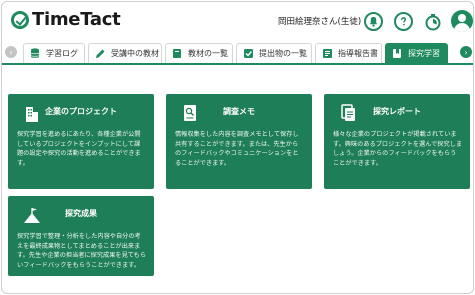 The width and height of the screenshot is (475, 295). I want to click on report-icon, so click(327, 54).